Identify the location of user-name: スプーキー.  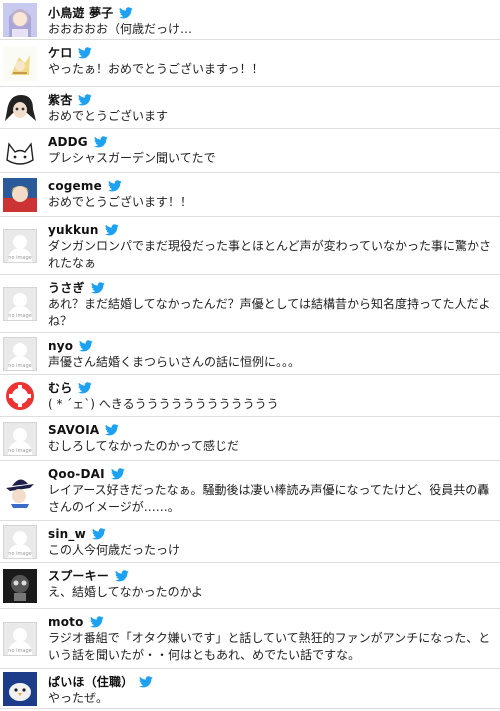
(78, 575).